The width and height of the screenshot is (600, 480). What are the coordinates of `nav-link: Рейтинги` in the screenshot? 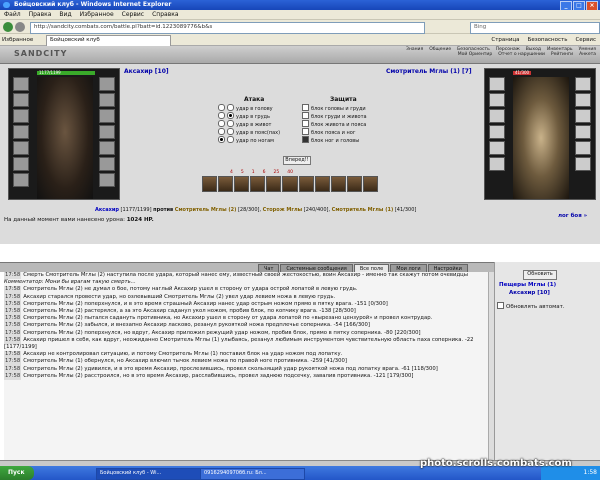 It's located at (562, 54).